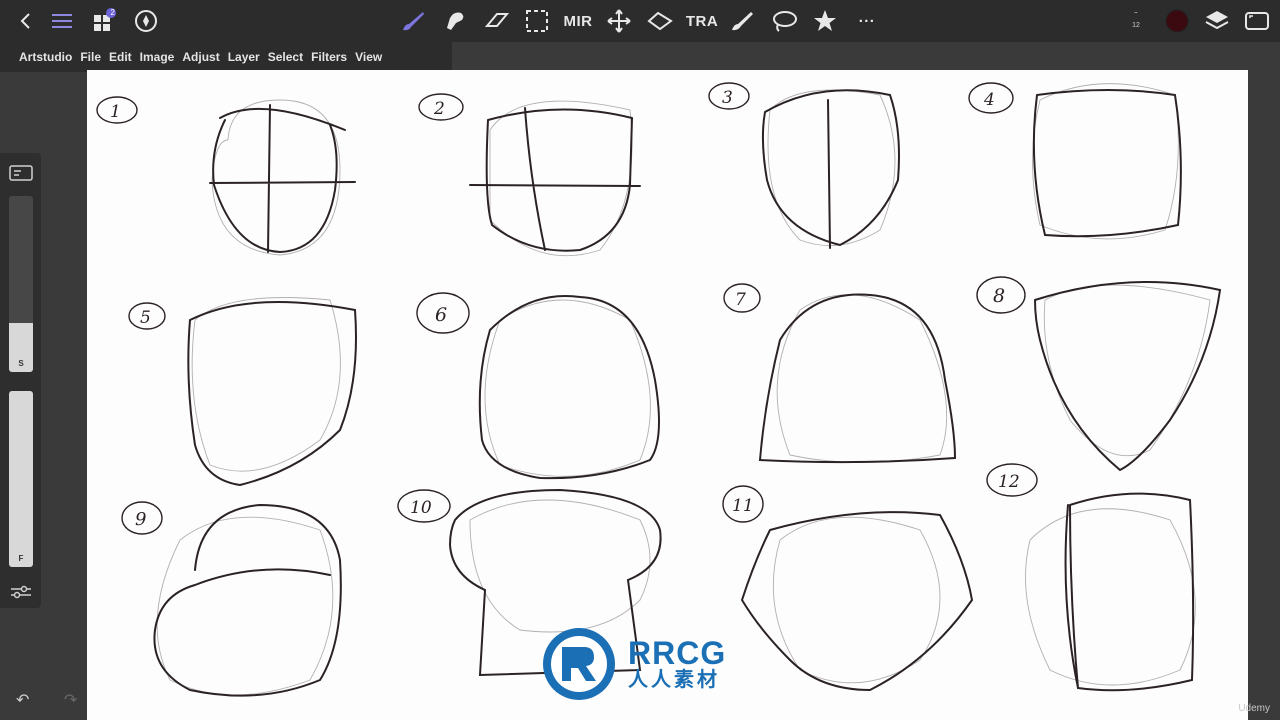  What do you see at coordinates (21, 594) in the screenshot?
I see `brush-settings-icon` at bounding box center [21, 594].